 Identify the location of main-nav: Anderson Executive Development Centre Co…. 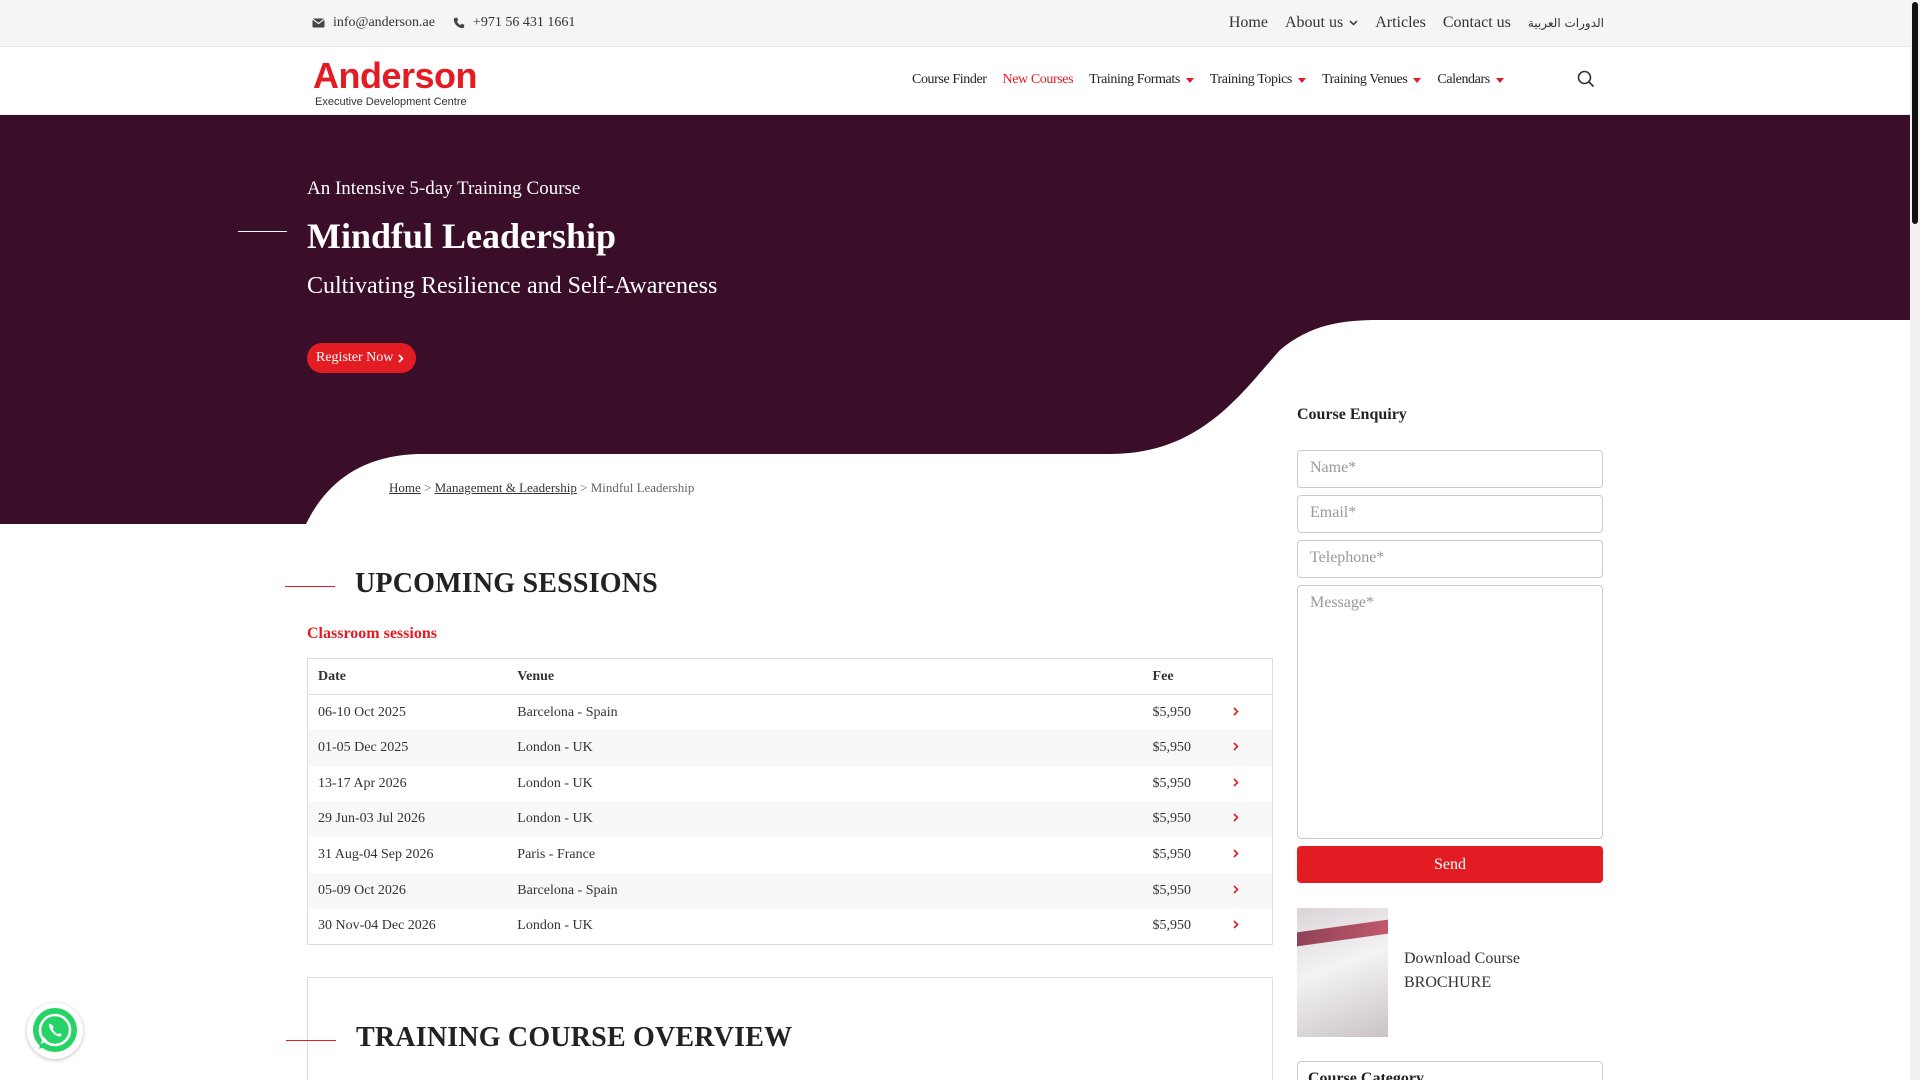
(955, 81).